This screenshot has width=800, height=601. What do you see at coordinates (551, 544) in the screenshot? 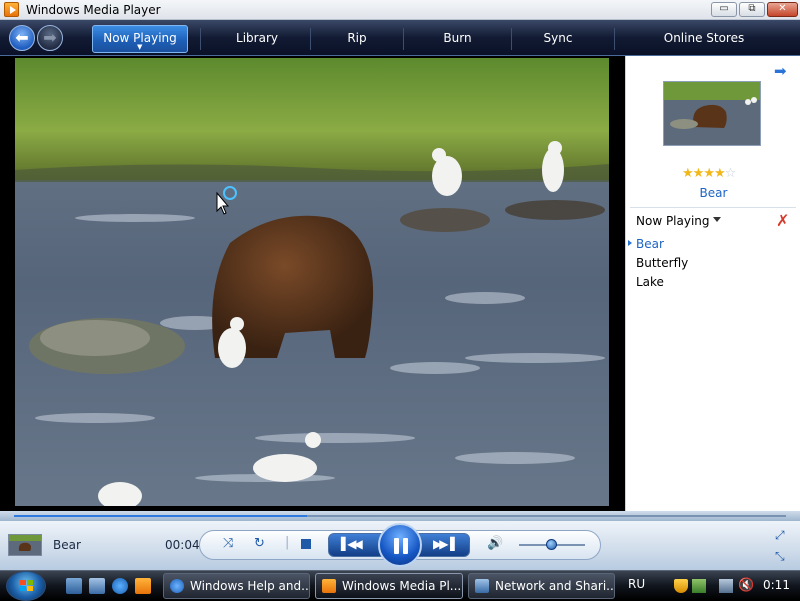
I see `volume-knob` at bounding box center [551, 544].